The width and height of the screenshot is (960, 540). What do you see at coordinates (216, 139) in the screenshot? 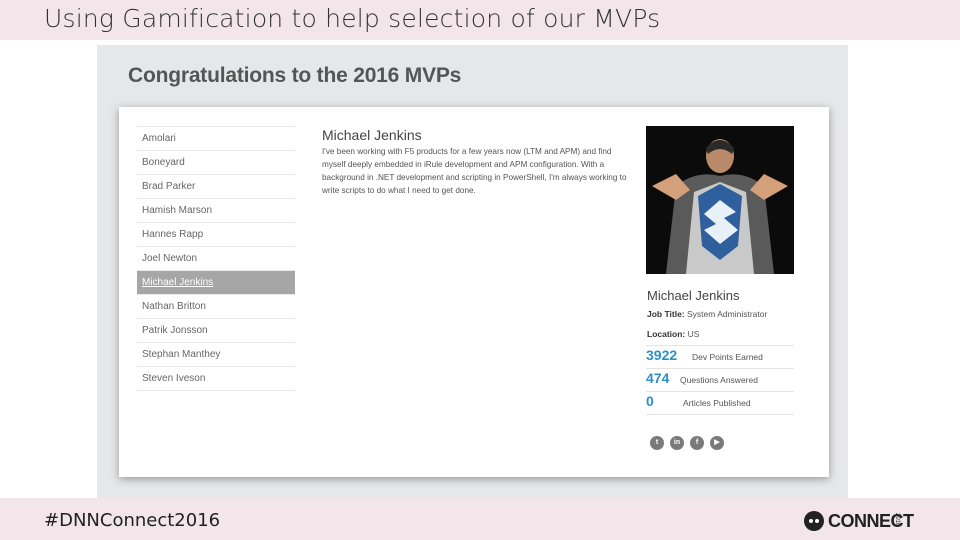
I see `mvp-list-item: Amolari` at bounding box center [216, 139].